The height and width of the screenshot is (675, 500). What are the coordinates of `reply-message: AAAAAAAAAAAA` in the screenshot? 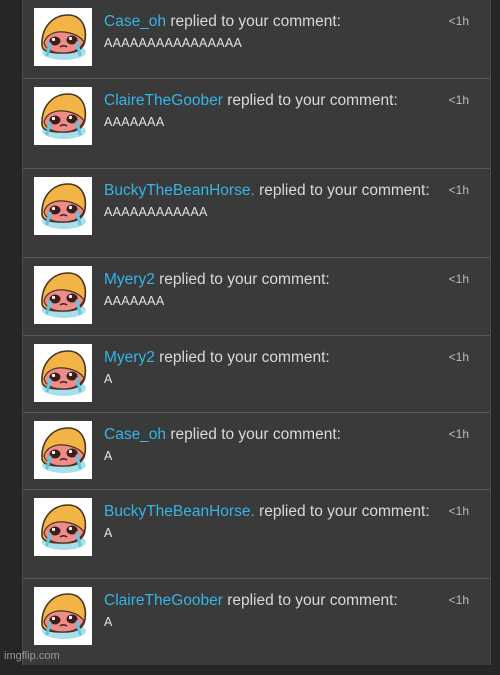 It's located at (156, 212).